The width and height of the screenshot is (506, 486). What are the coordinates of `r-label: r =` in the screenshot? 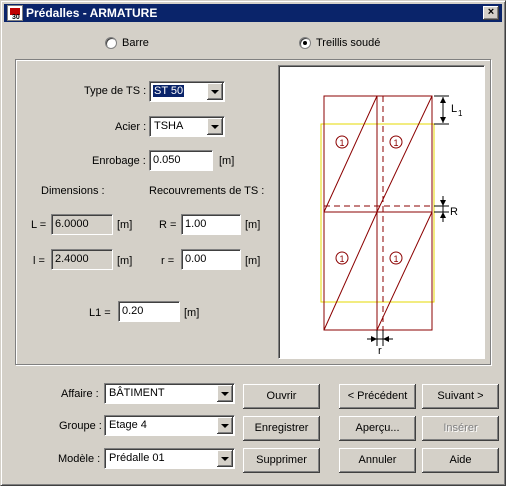 It's located at (168, 261).